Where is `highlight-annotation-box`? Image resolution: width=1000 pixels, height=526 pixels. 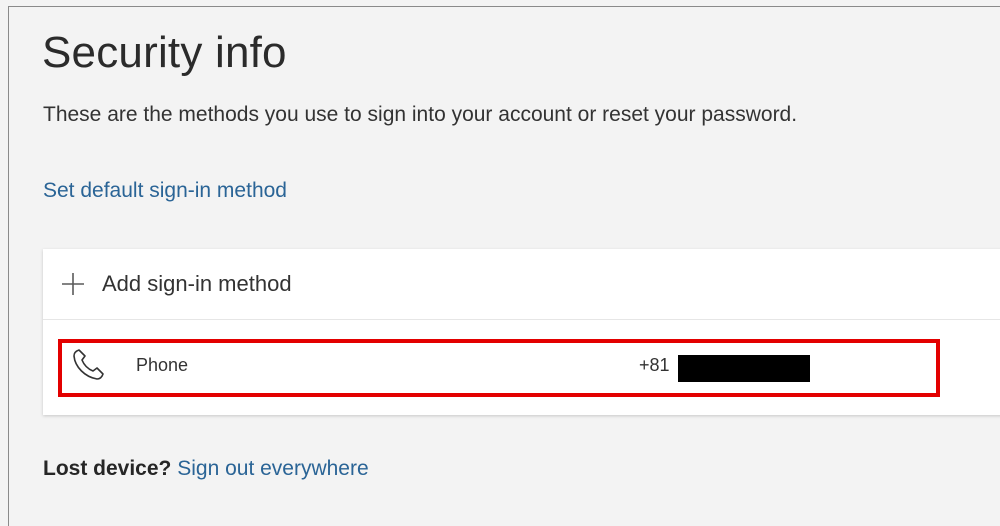
highlight-annotation-box is located at coordinates (499, 368).